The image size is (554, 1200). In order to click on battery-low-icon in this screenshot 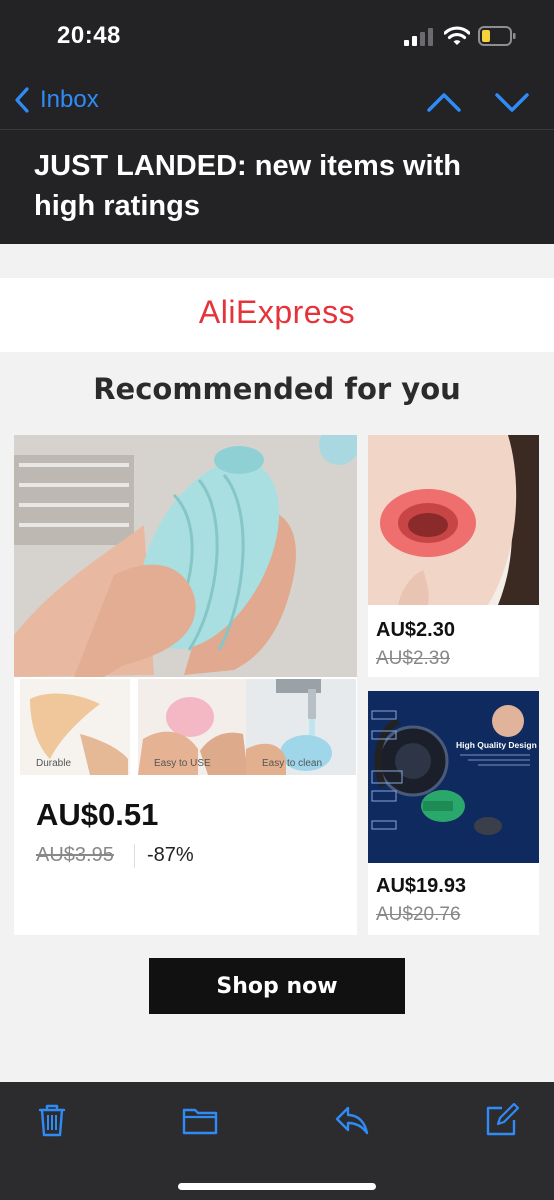, I will do `click(497, 36)`.